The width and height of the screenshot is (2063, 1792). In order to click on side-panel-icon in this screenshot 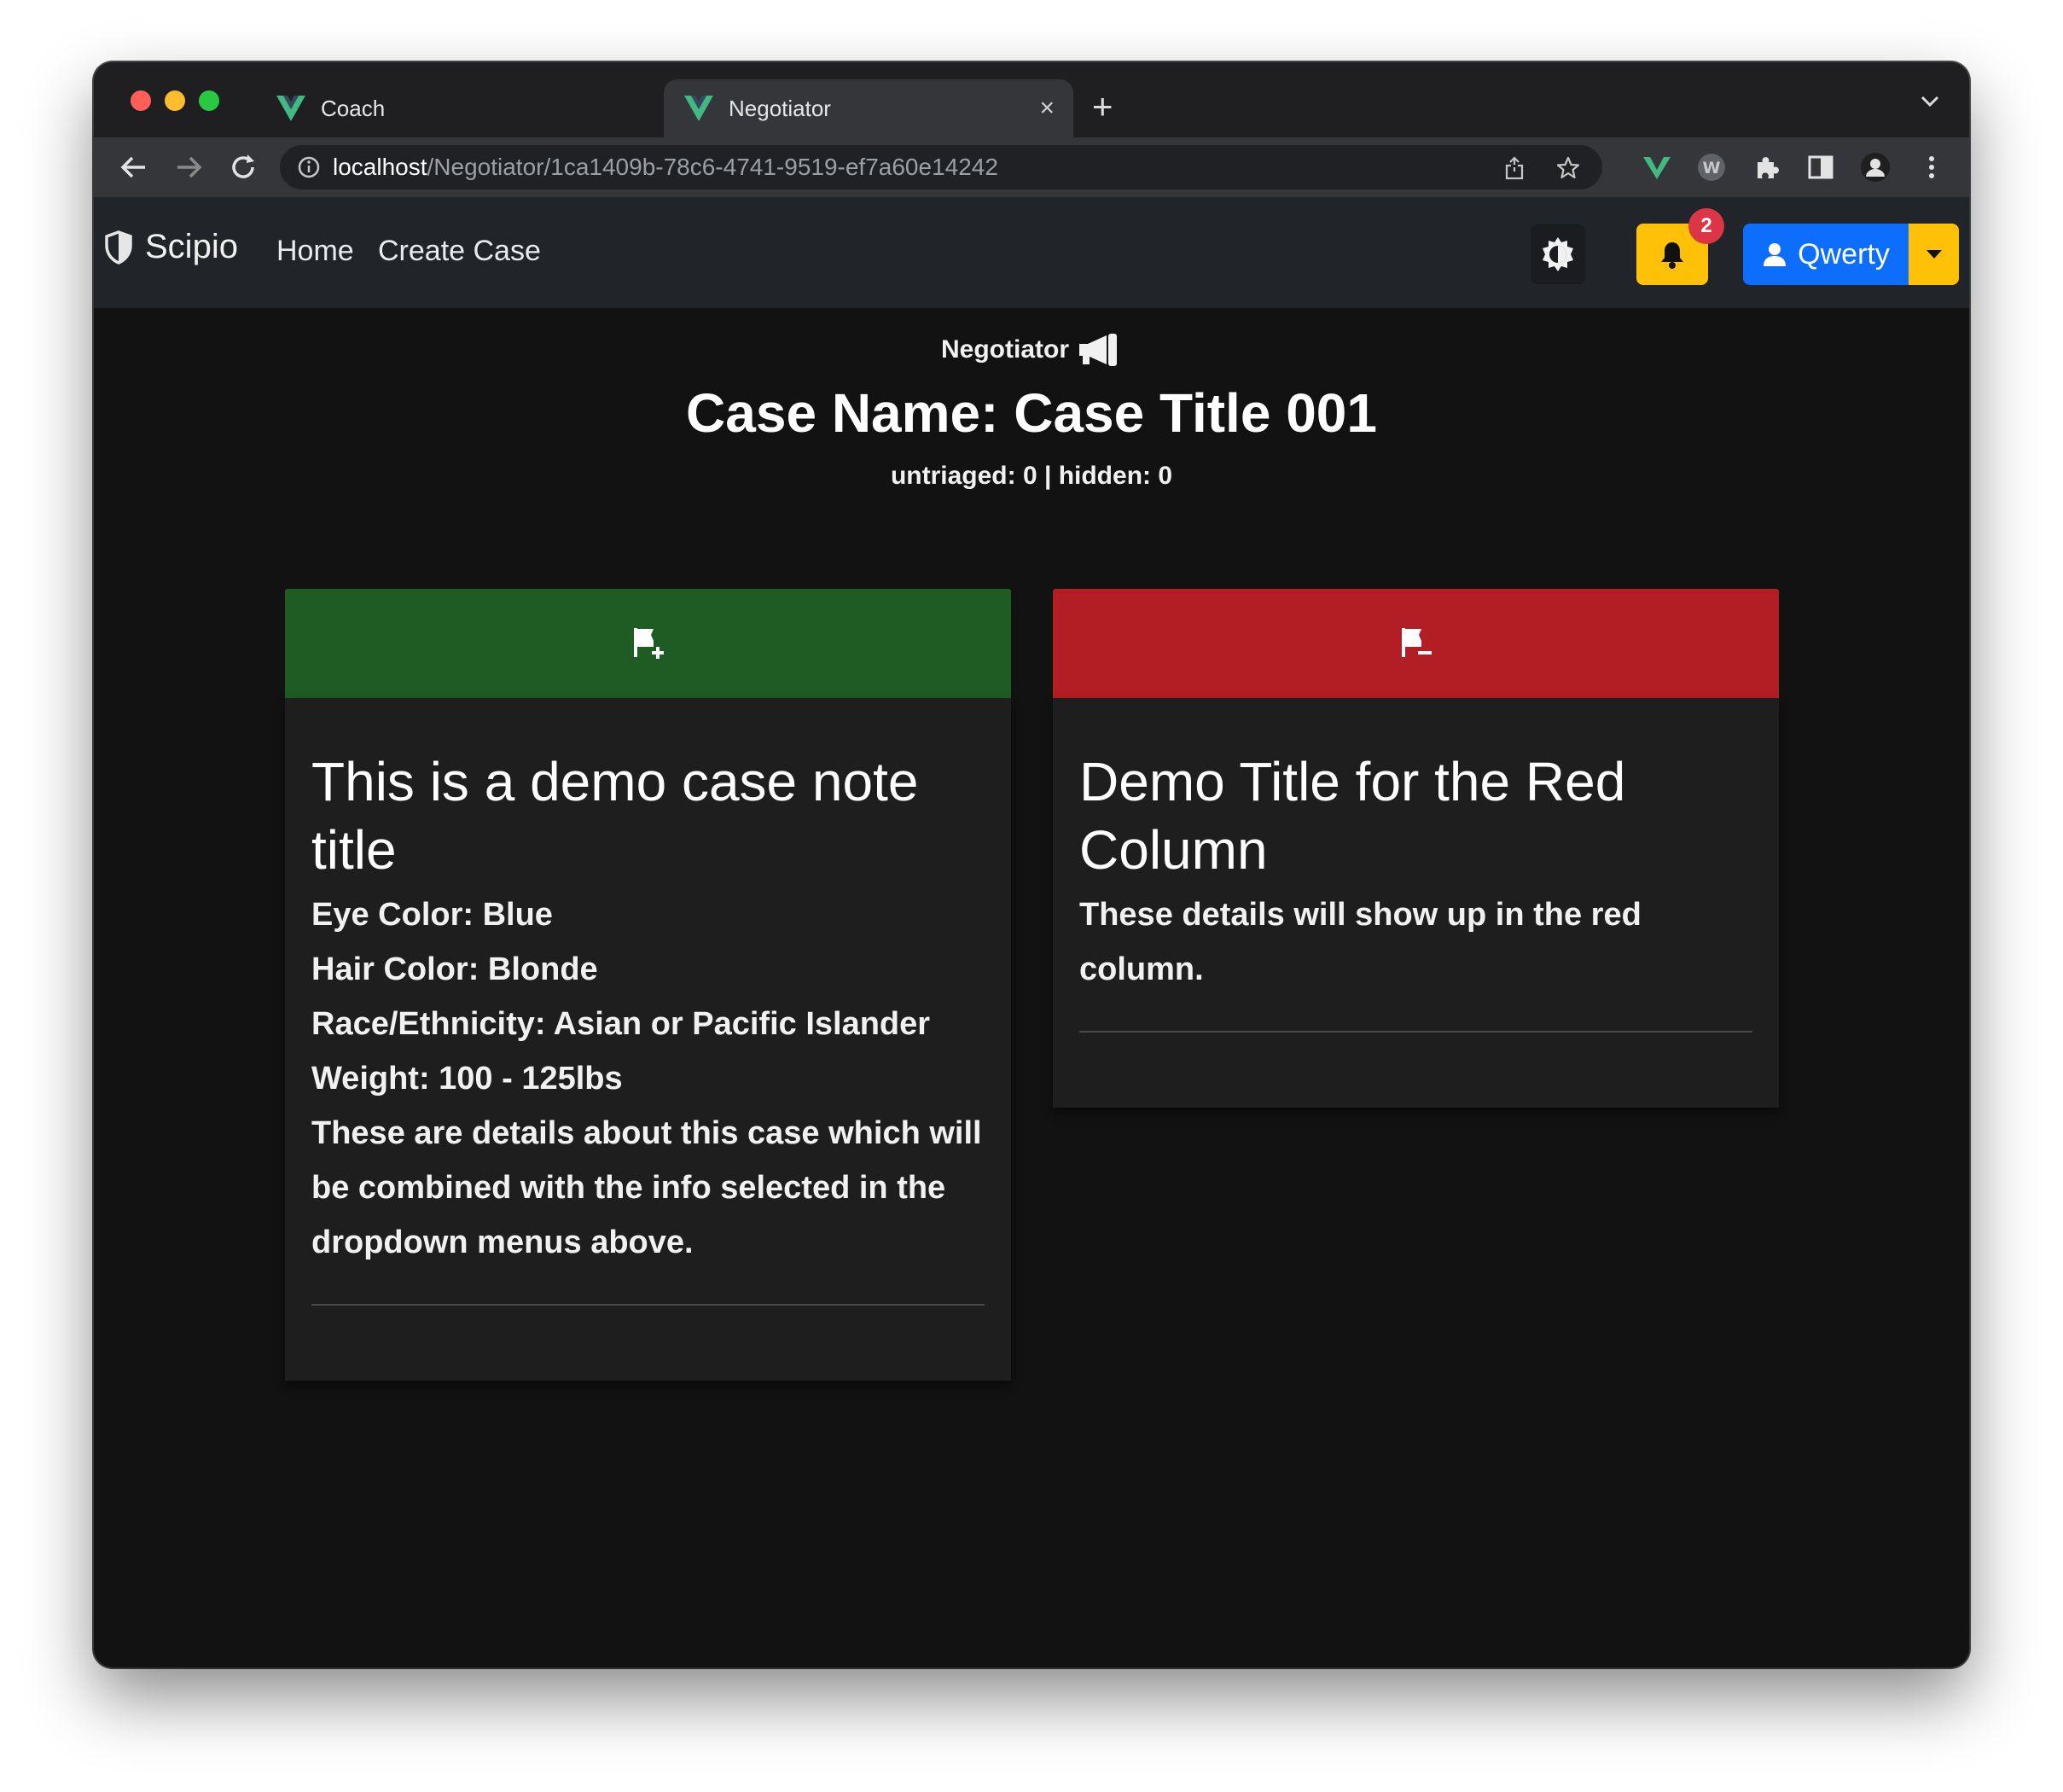, I will do `click(1820, 167)`.